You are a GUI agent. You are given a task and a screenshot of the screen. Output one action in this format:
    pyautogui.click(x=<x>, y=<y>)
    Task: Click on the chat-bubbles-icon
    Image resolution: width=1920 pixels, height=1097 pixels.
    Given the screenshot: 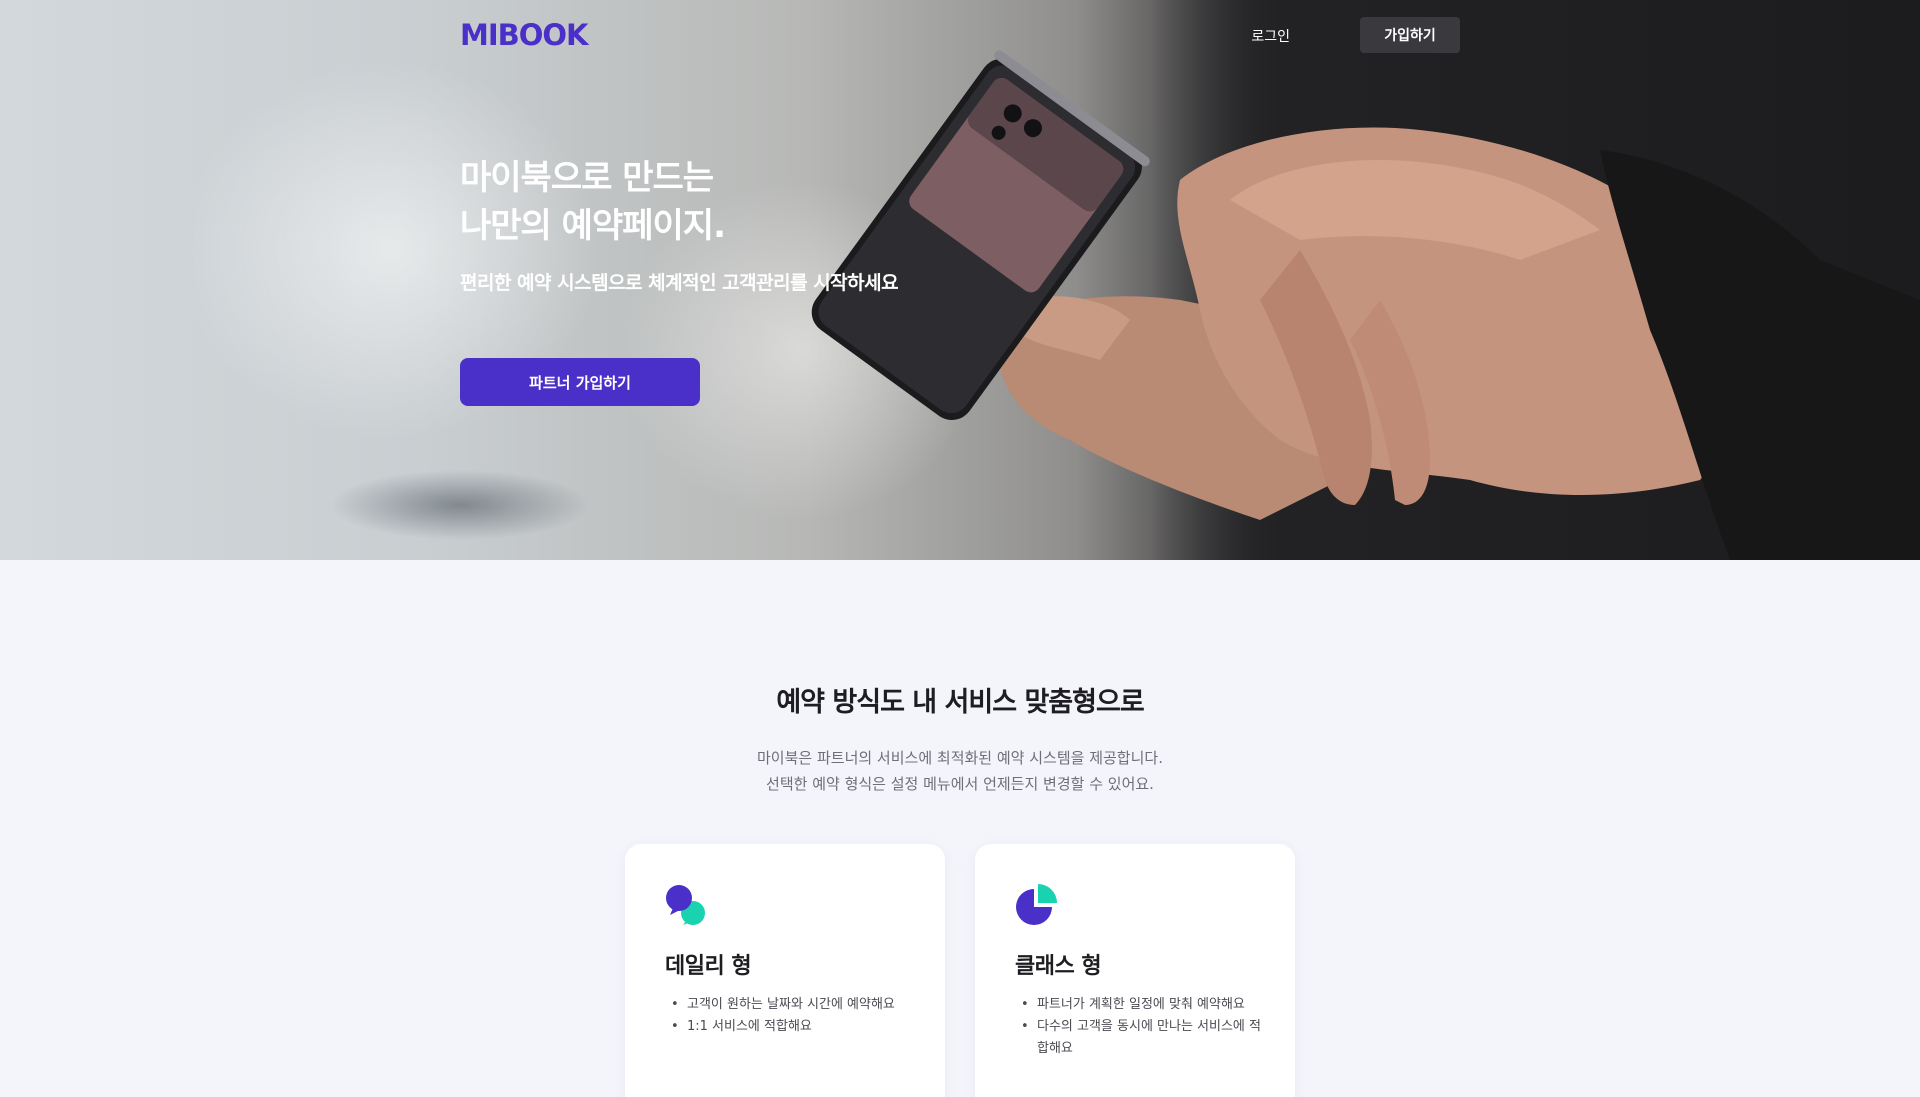 What is the action you would take?
    pyautogui.click(x=685, y=905)
    